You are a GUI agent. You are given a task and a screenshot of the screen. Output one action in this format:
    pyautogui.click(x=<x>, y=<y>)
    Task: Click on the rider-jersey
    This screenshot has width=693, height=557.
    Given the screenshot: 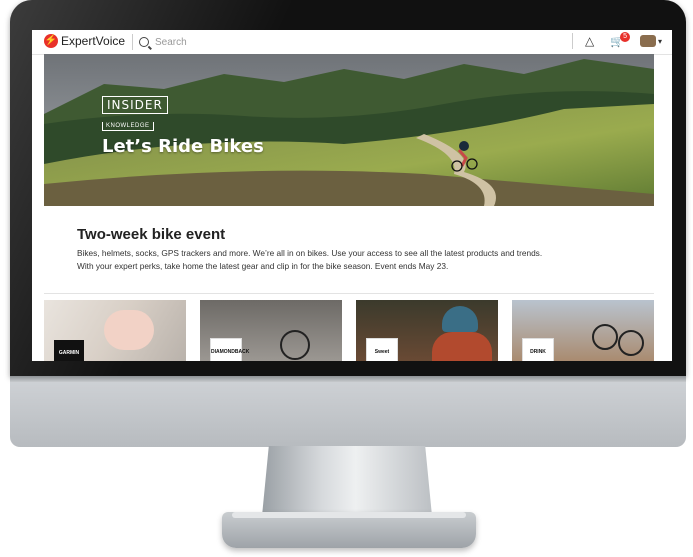 What is the action you would take?
    pyautogui.click(x=462, y=346)
    